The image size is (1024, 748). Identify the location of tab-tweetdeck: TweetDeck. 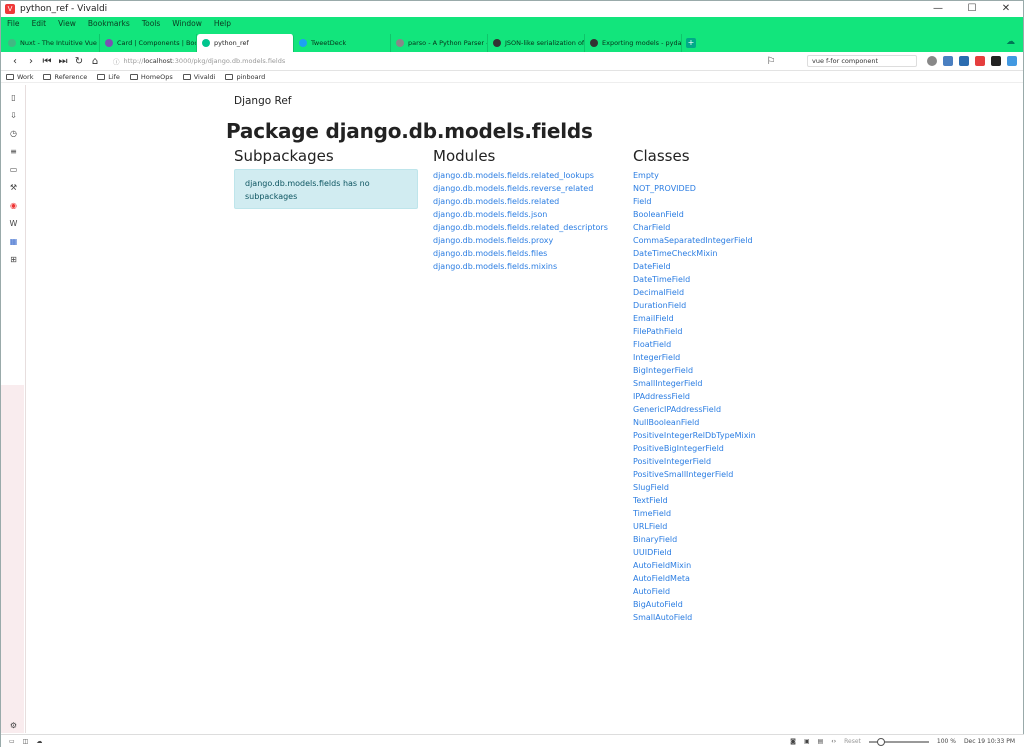
(342, 43).